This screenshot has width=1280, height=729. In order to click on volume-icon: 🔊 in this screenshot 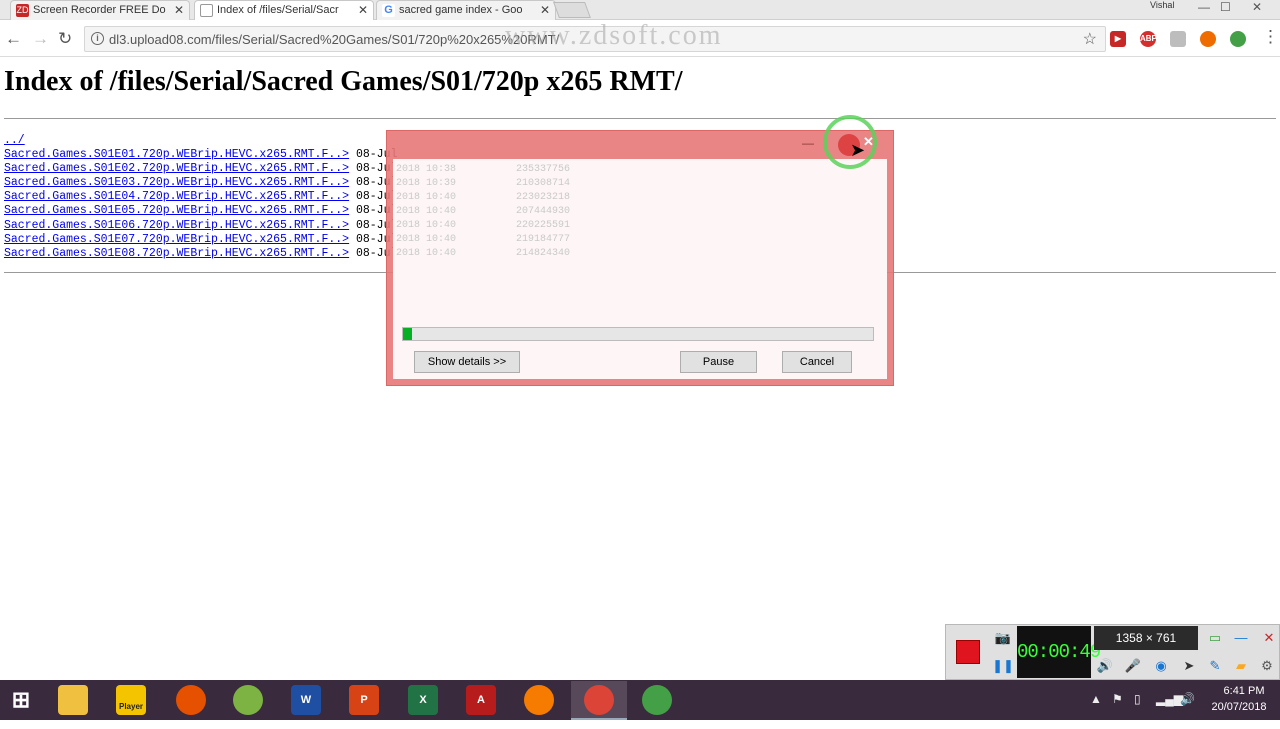, I will do `click(1187, 699)`.